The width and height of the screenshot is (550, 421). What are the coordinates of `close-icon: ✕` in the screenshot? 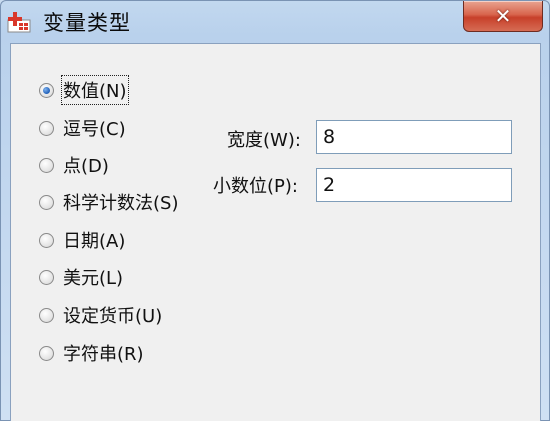 It's located at (503, 16).